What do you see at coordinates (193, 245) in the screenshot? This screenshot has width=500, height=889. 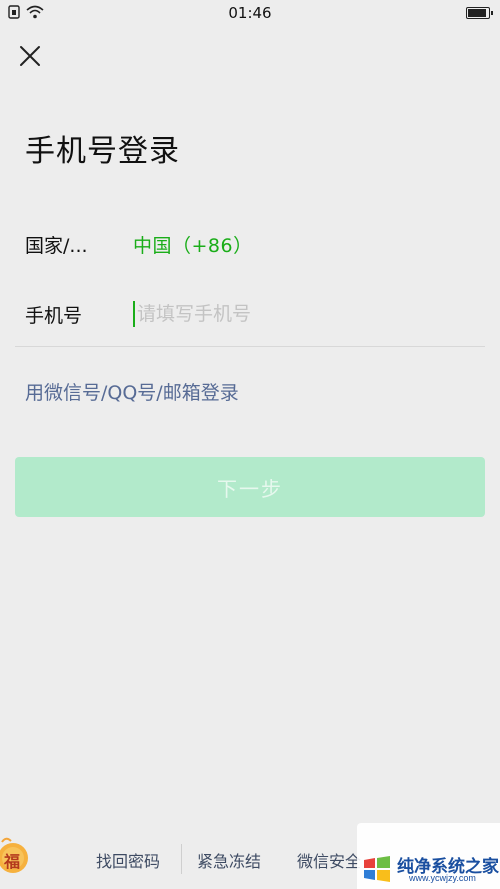 I see `country-value: 中国（+86）` at bounding box center [193, 245].